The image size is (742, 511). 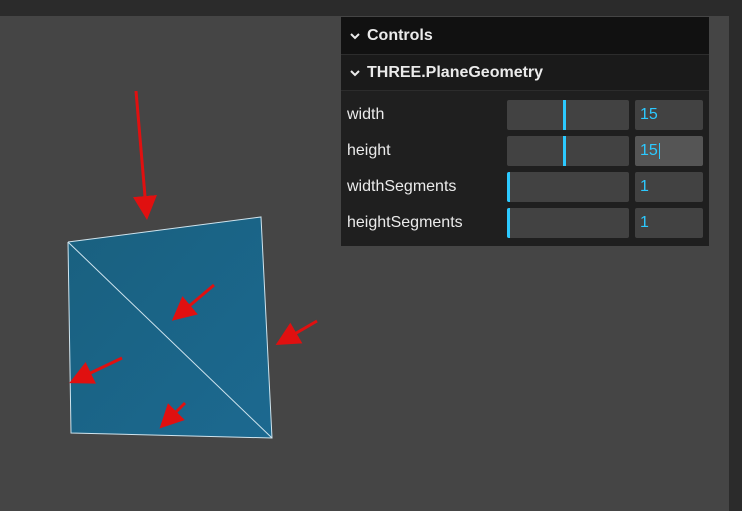 I want to click on control-label: height, so click(x=369, y=150).